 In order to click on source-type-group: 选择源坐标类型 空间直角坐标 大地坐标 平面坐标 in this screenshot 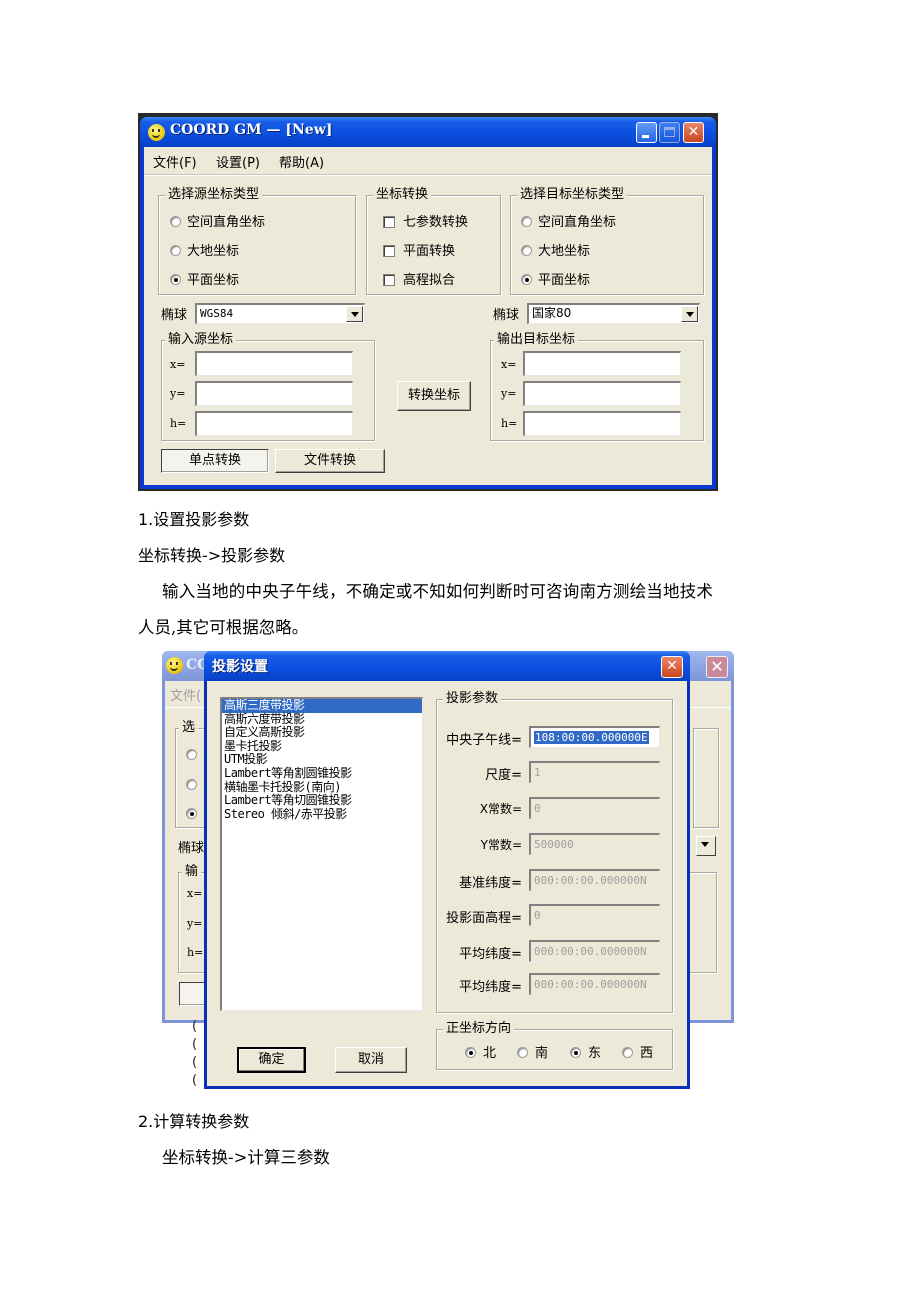, I will do `click(257, 241)`.